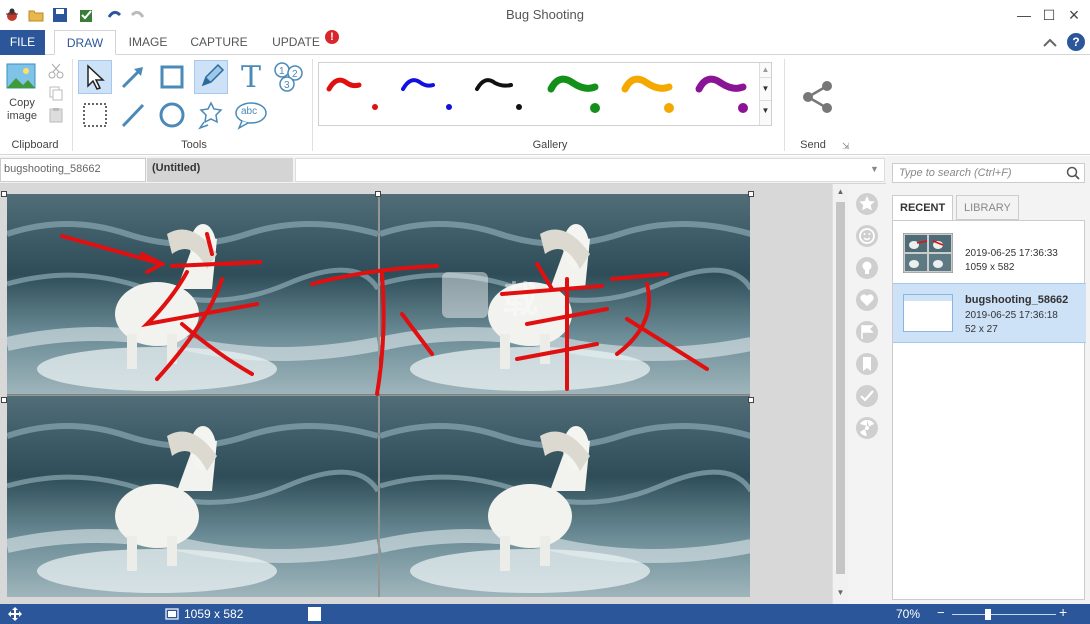 The image size is (1090, 624). Describe the element at coordinates (867, 364) in the screenshot. I see `bookmark-icon` at that location.